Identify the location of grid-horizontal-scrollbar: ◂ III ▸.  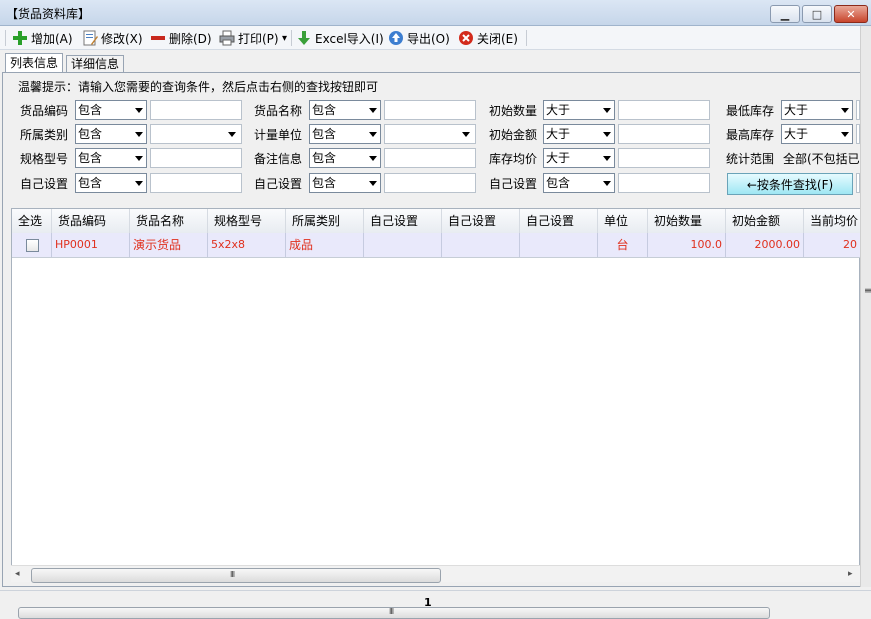
(435, 574).